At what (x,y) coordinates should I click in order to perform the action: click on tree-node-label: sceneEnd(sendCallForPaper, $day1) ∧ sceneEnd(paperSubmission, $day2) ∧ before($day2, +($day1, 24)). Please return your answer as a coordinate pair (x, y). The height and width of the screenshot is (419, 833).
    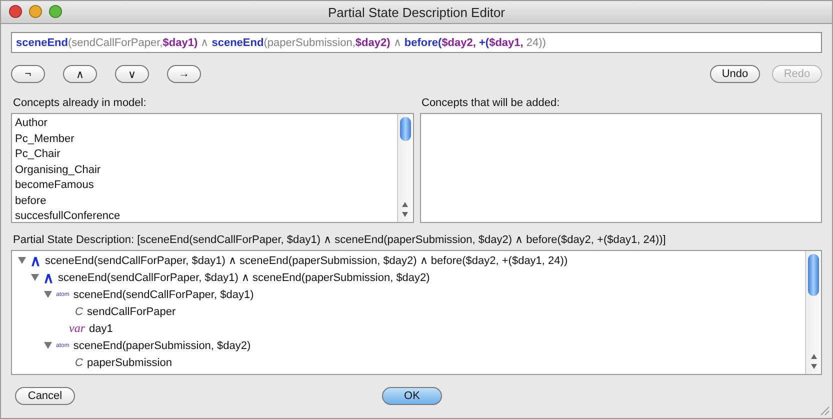
    Looking at the image, I should click on (306, 260).